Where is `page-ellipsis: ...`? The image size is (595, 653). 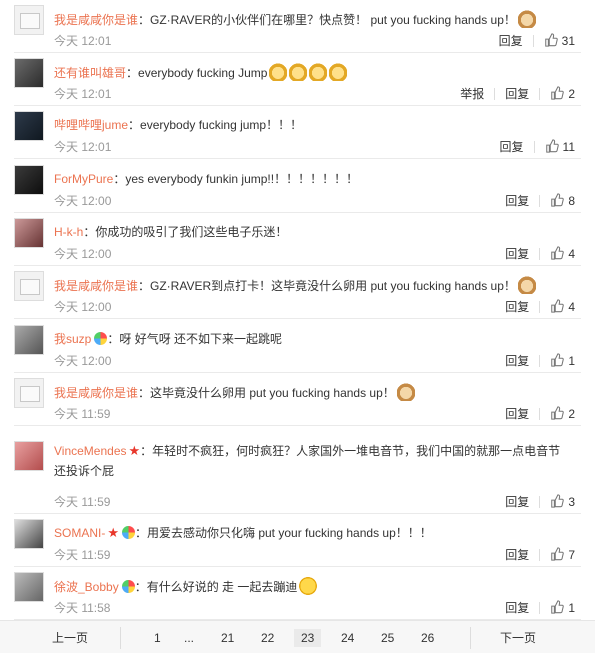 page-ellipsis: ... is located at coordinates (189, 638).